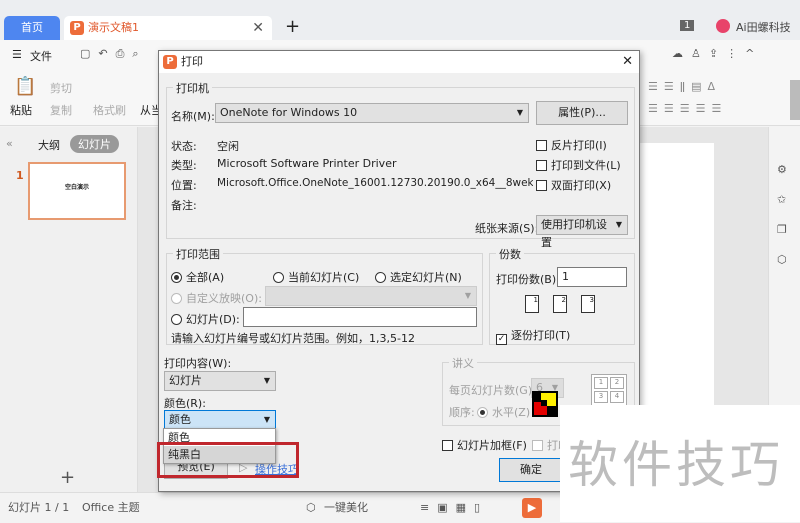 The height and width of the screenshot is (523, 800). Describe the element at coordinates (399, 62) in the screenshot. I see `dialog-titlebar: P 打印 ✕` at that location.